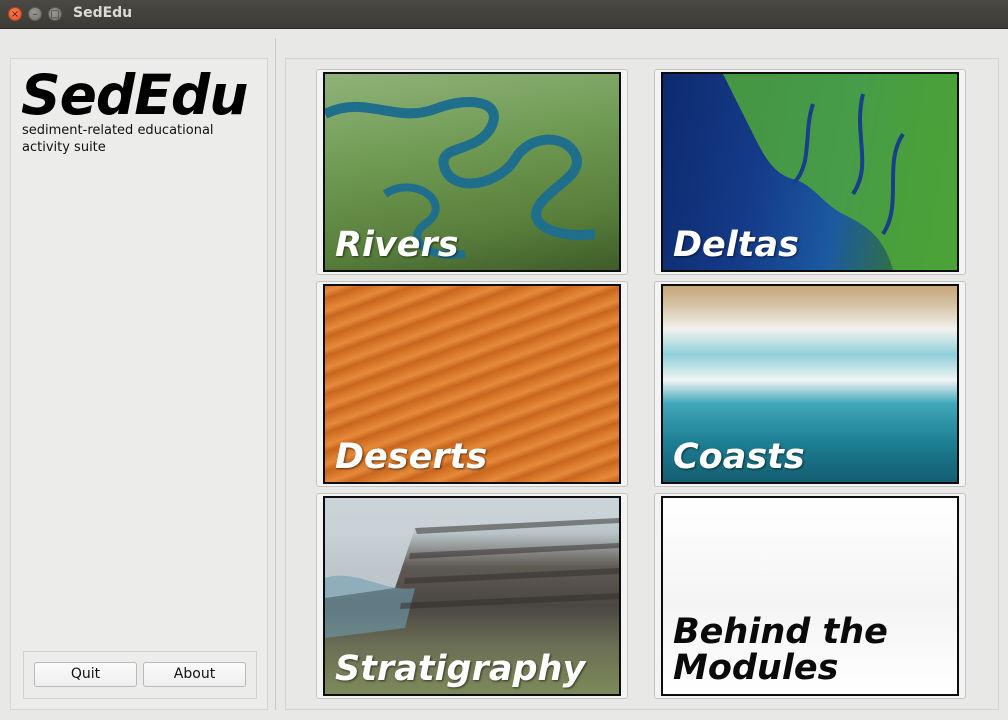 This screenshot has height=720, width=1008. Describe the element at coordinates (756, 668) in the screenshot. I see `module-label-line2: Modules` at that location.